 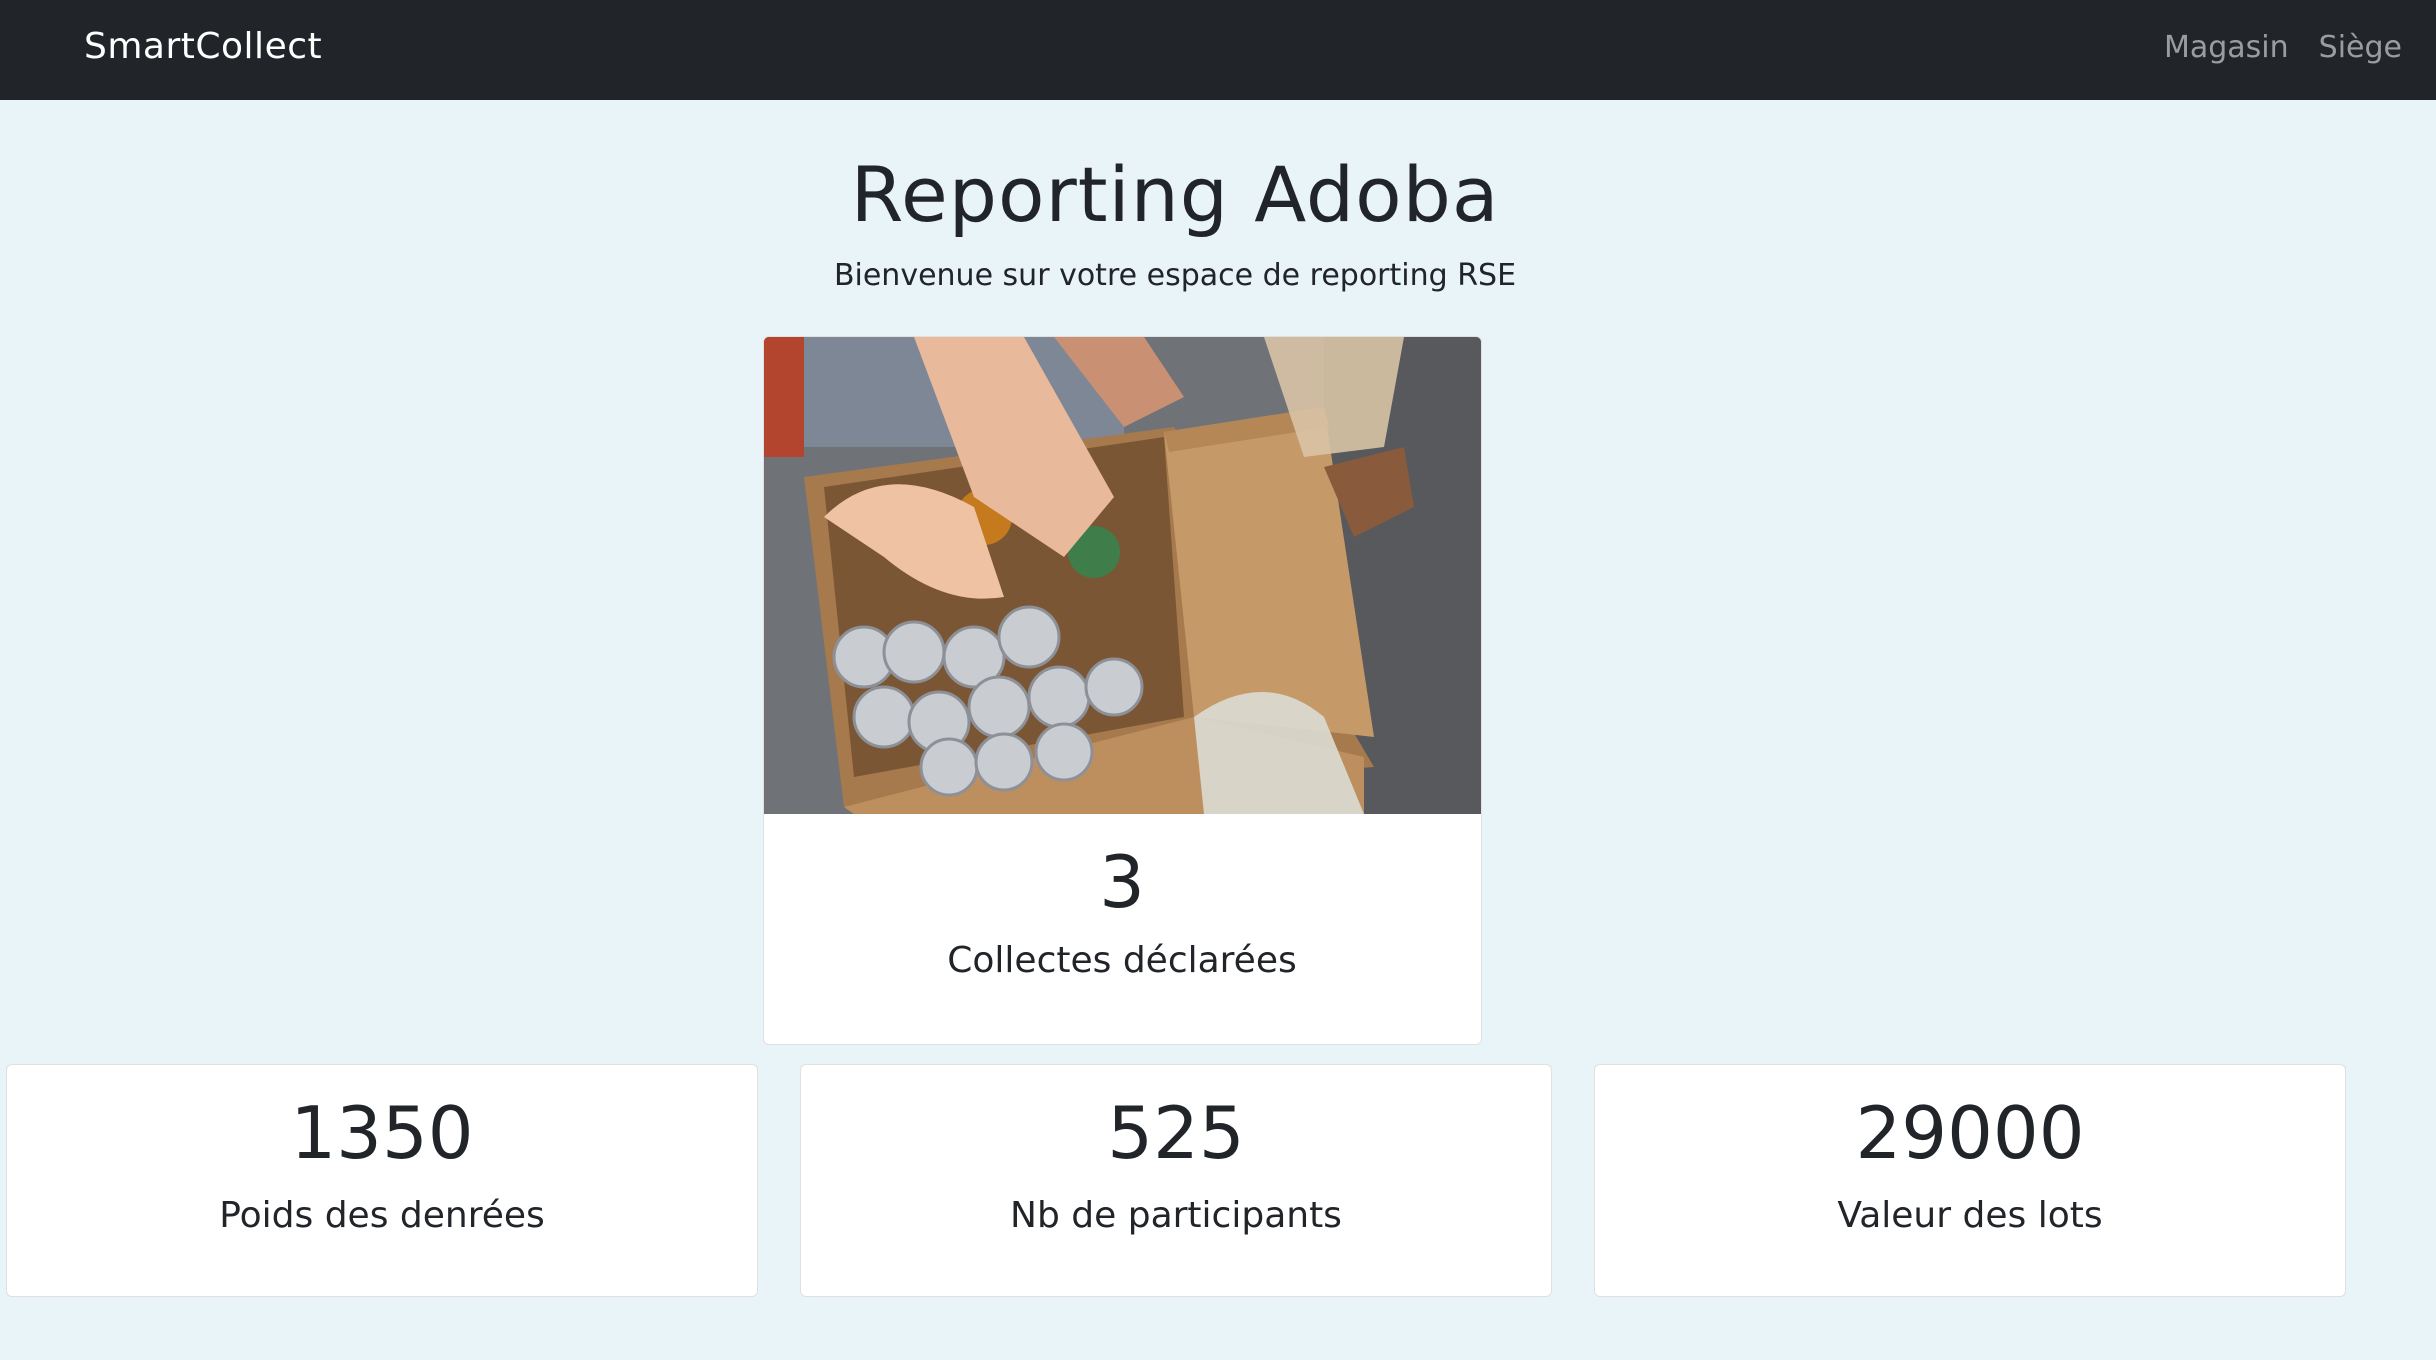 I want to click on stat-value: 1350, so click(x=382, y=1133).